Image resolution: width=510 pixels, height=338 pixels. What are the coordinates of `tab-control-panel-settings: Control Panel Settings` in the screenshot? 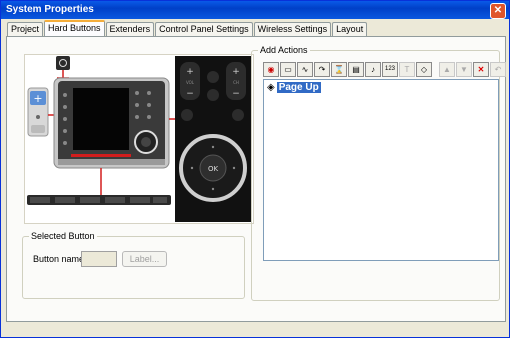 It's located at (204, 29).